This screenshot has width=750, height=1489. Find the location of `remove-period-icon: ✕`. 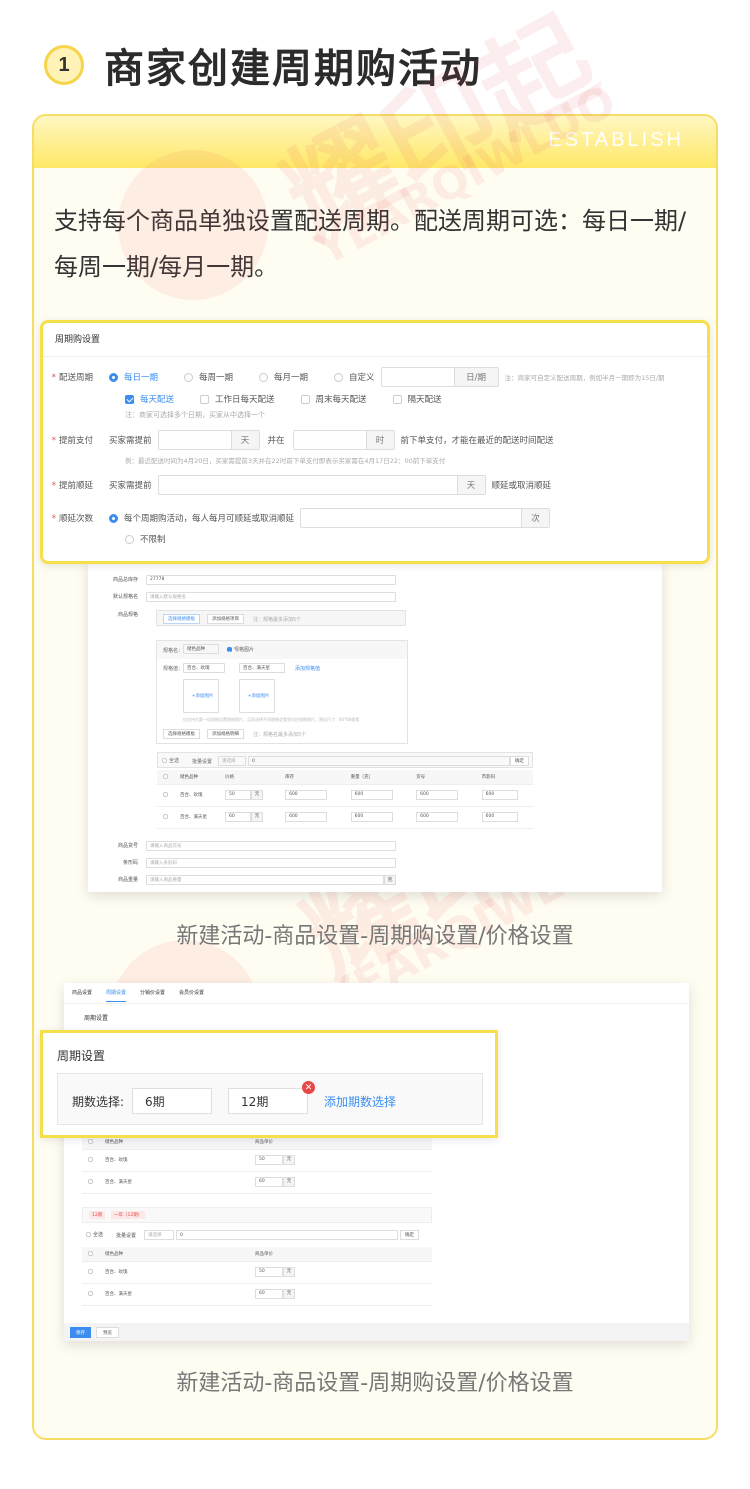

remove-period-icon: ✕ is located at coordinates (309, 1087).